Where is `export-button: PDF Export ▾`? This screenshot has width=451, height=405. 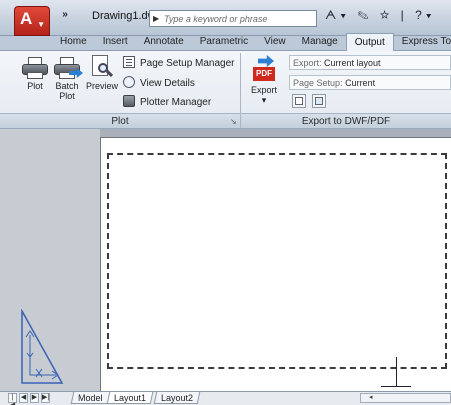 export-button: PDF Export ▾ is located at coordinates (264, 80).